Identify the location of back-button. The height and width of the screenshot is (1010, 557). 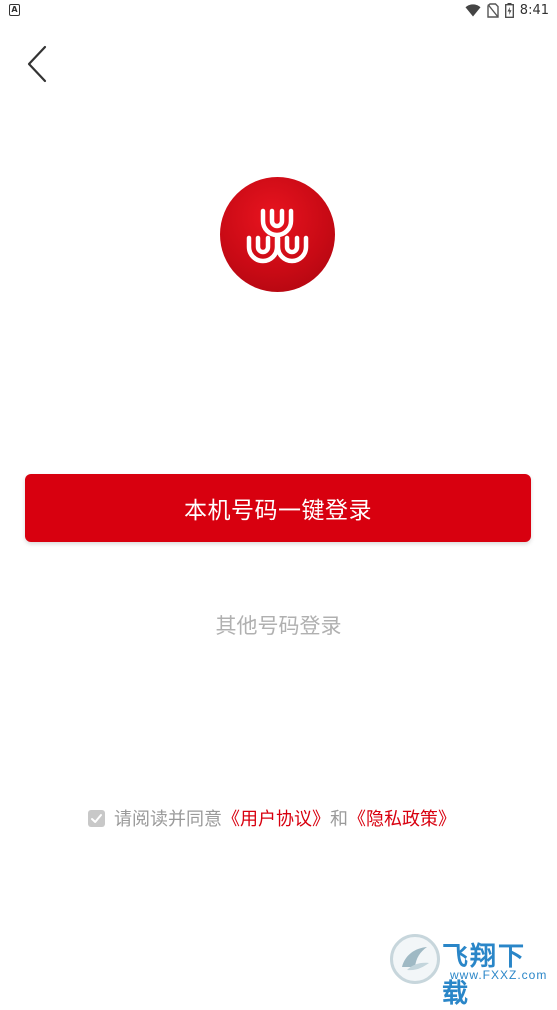
(38, 64).